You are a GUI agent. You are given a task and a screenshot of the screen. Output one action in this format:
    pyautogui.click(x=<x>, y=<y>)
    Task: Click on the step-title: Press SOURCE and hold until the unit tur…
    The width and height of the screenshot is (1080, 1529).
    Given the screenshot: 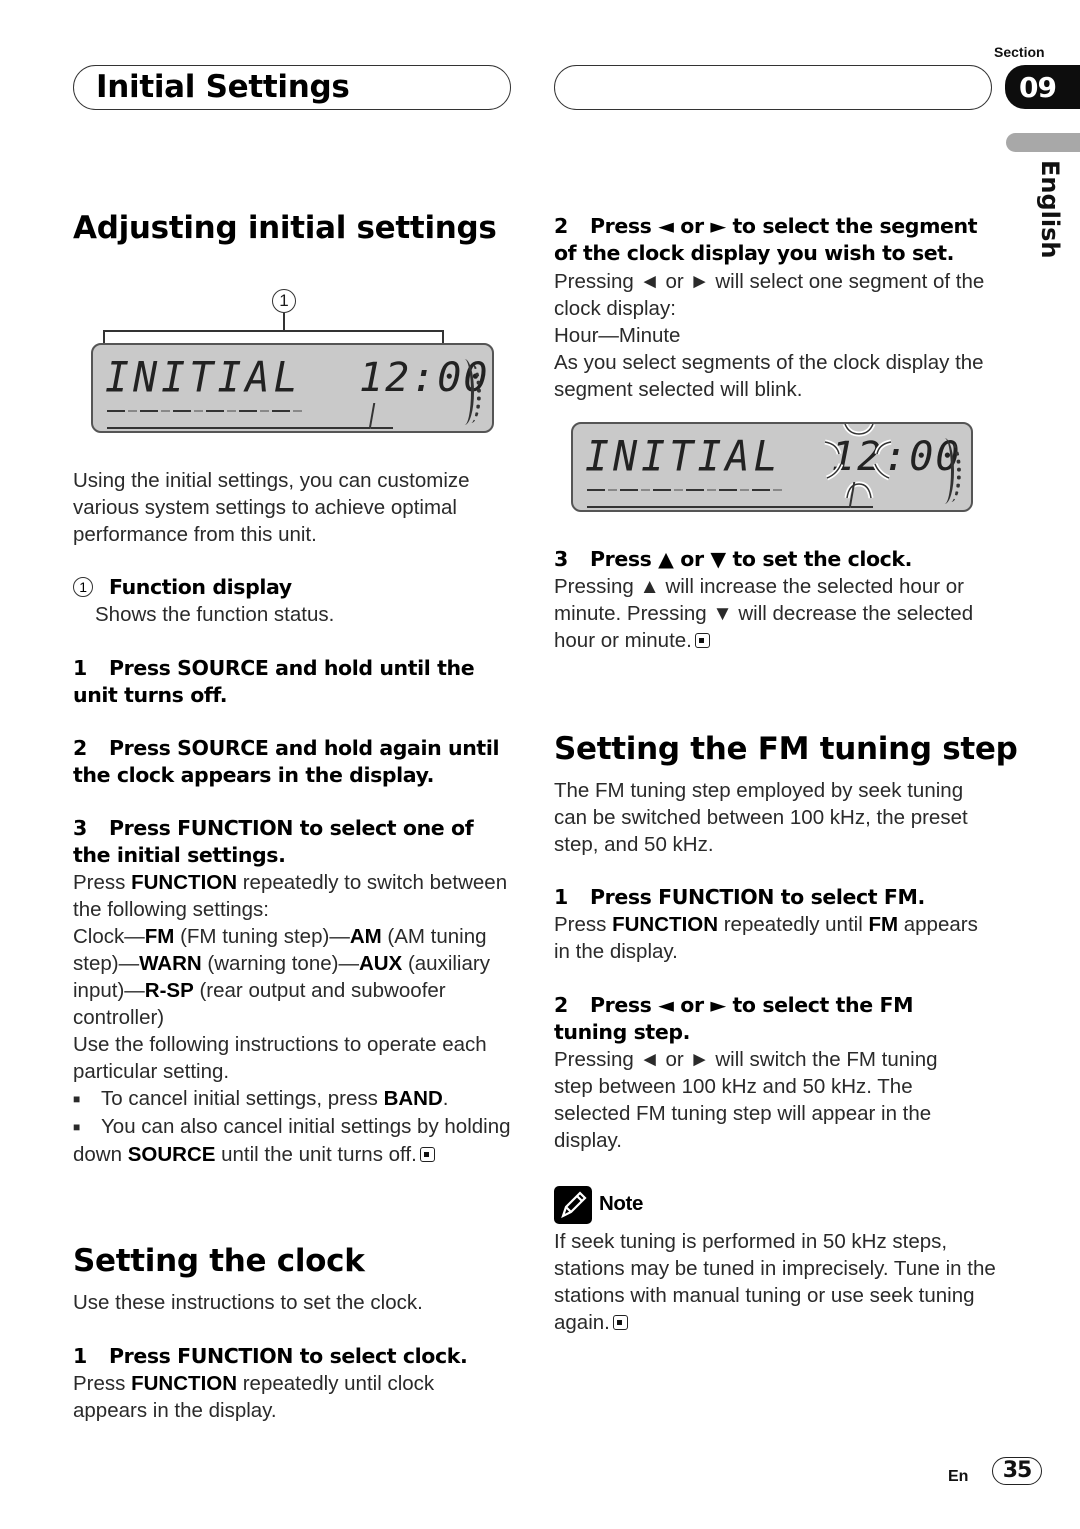 What is the action you would take?
    pyautogui.click(x=274, y=681)
    